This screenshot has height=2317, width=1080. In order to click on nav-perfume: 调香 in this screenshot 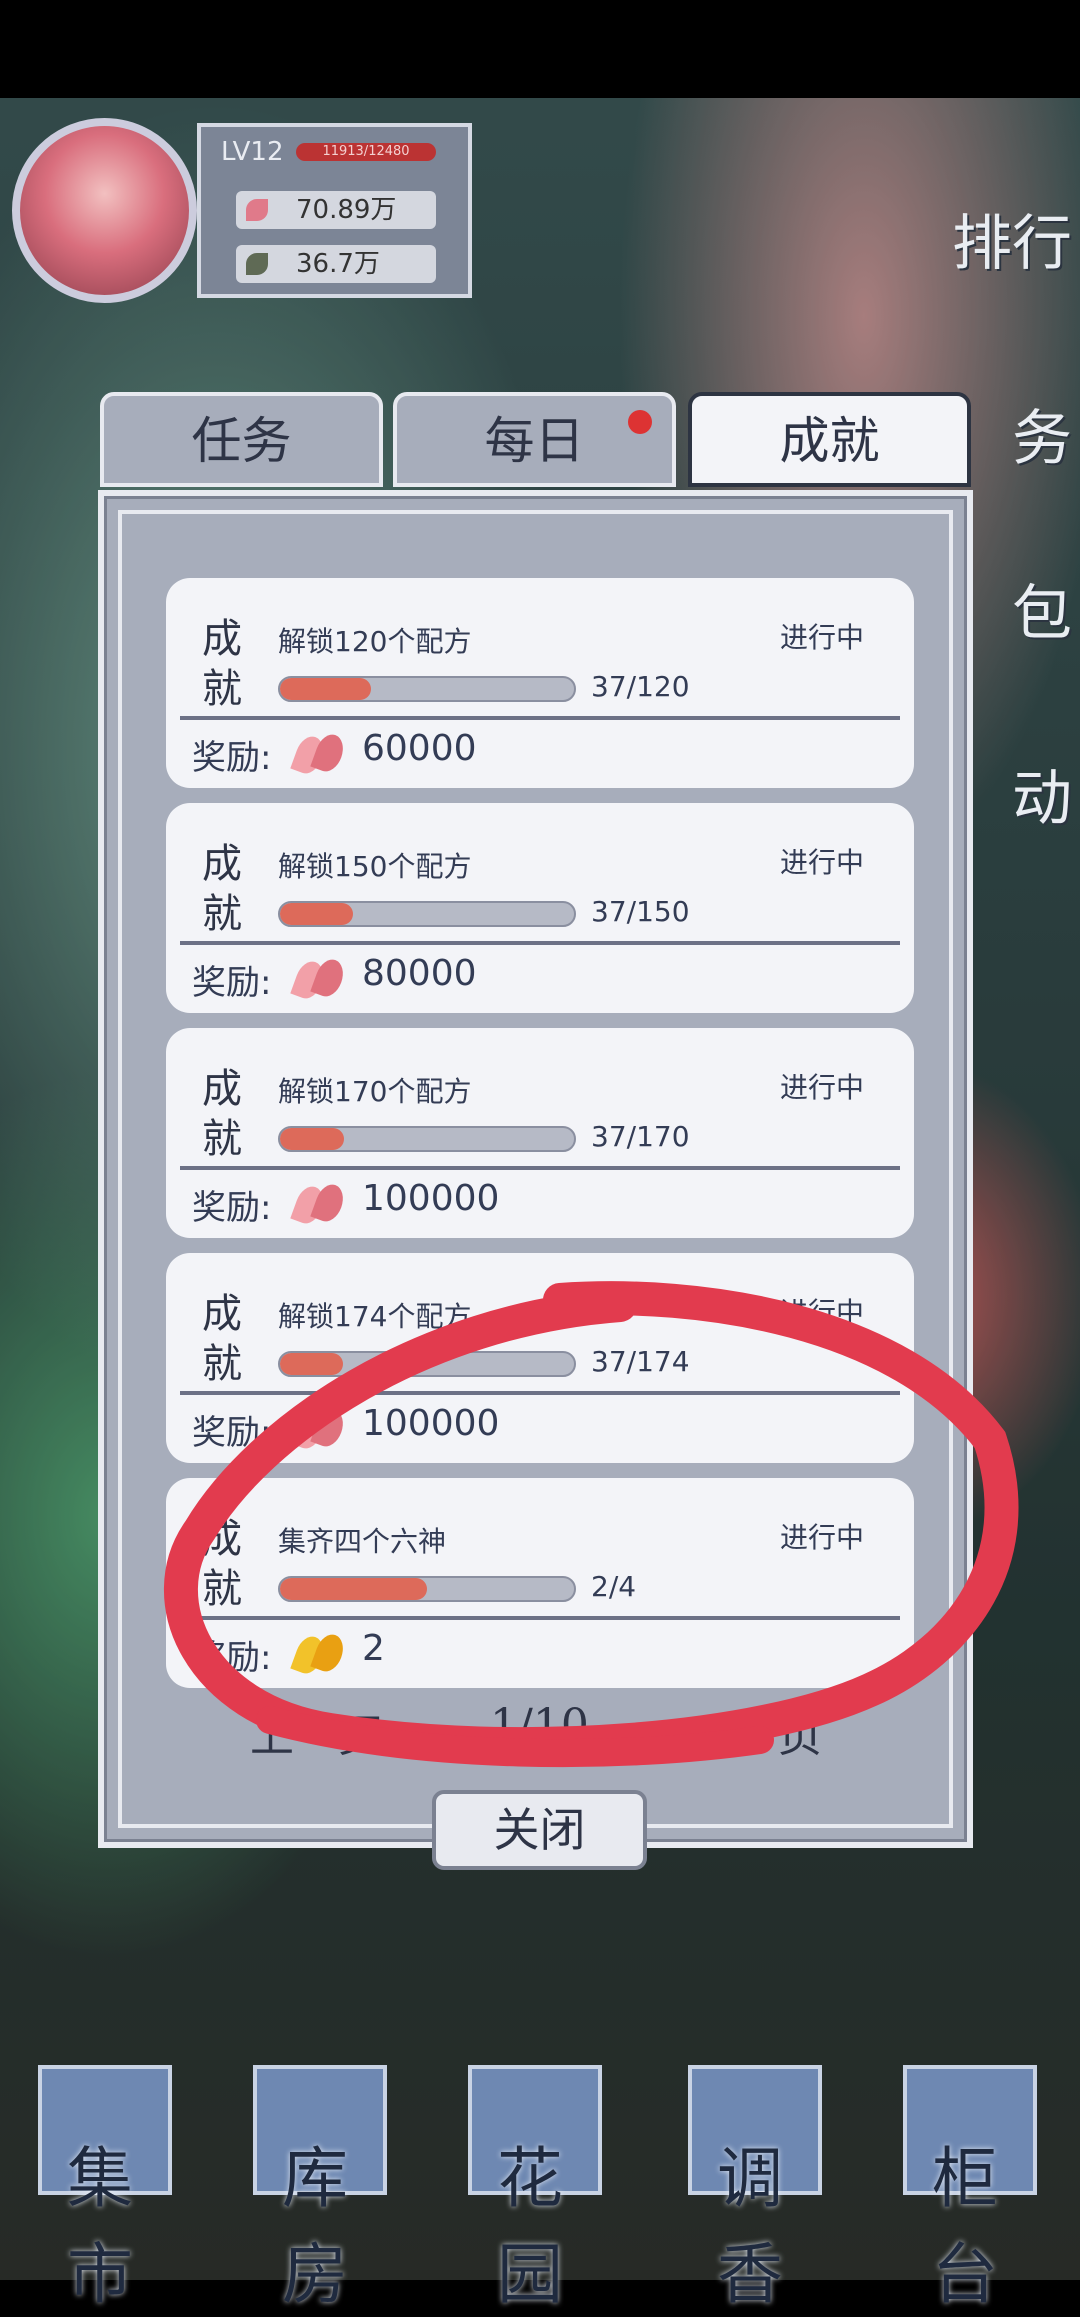, I will do `click(755, 2189)`.